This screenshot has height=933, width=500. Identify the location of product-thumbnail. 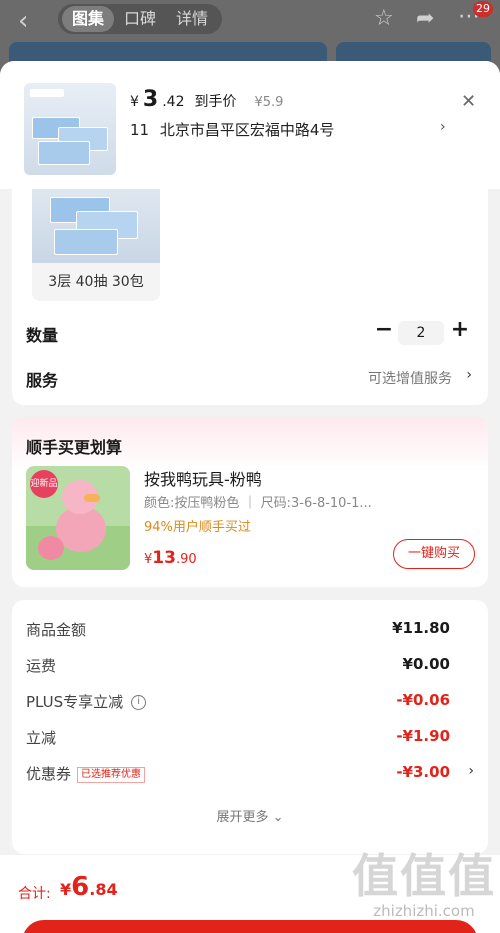
(70, 129).